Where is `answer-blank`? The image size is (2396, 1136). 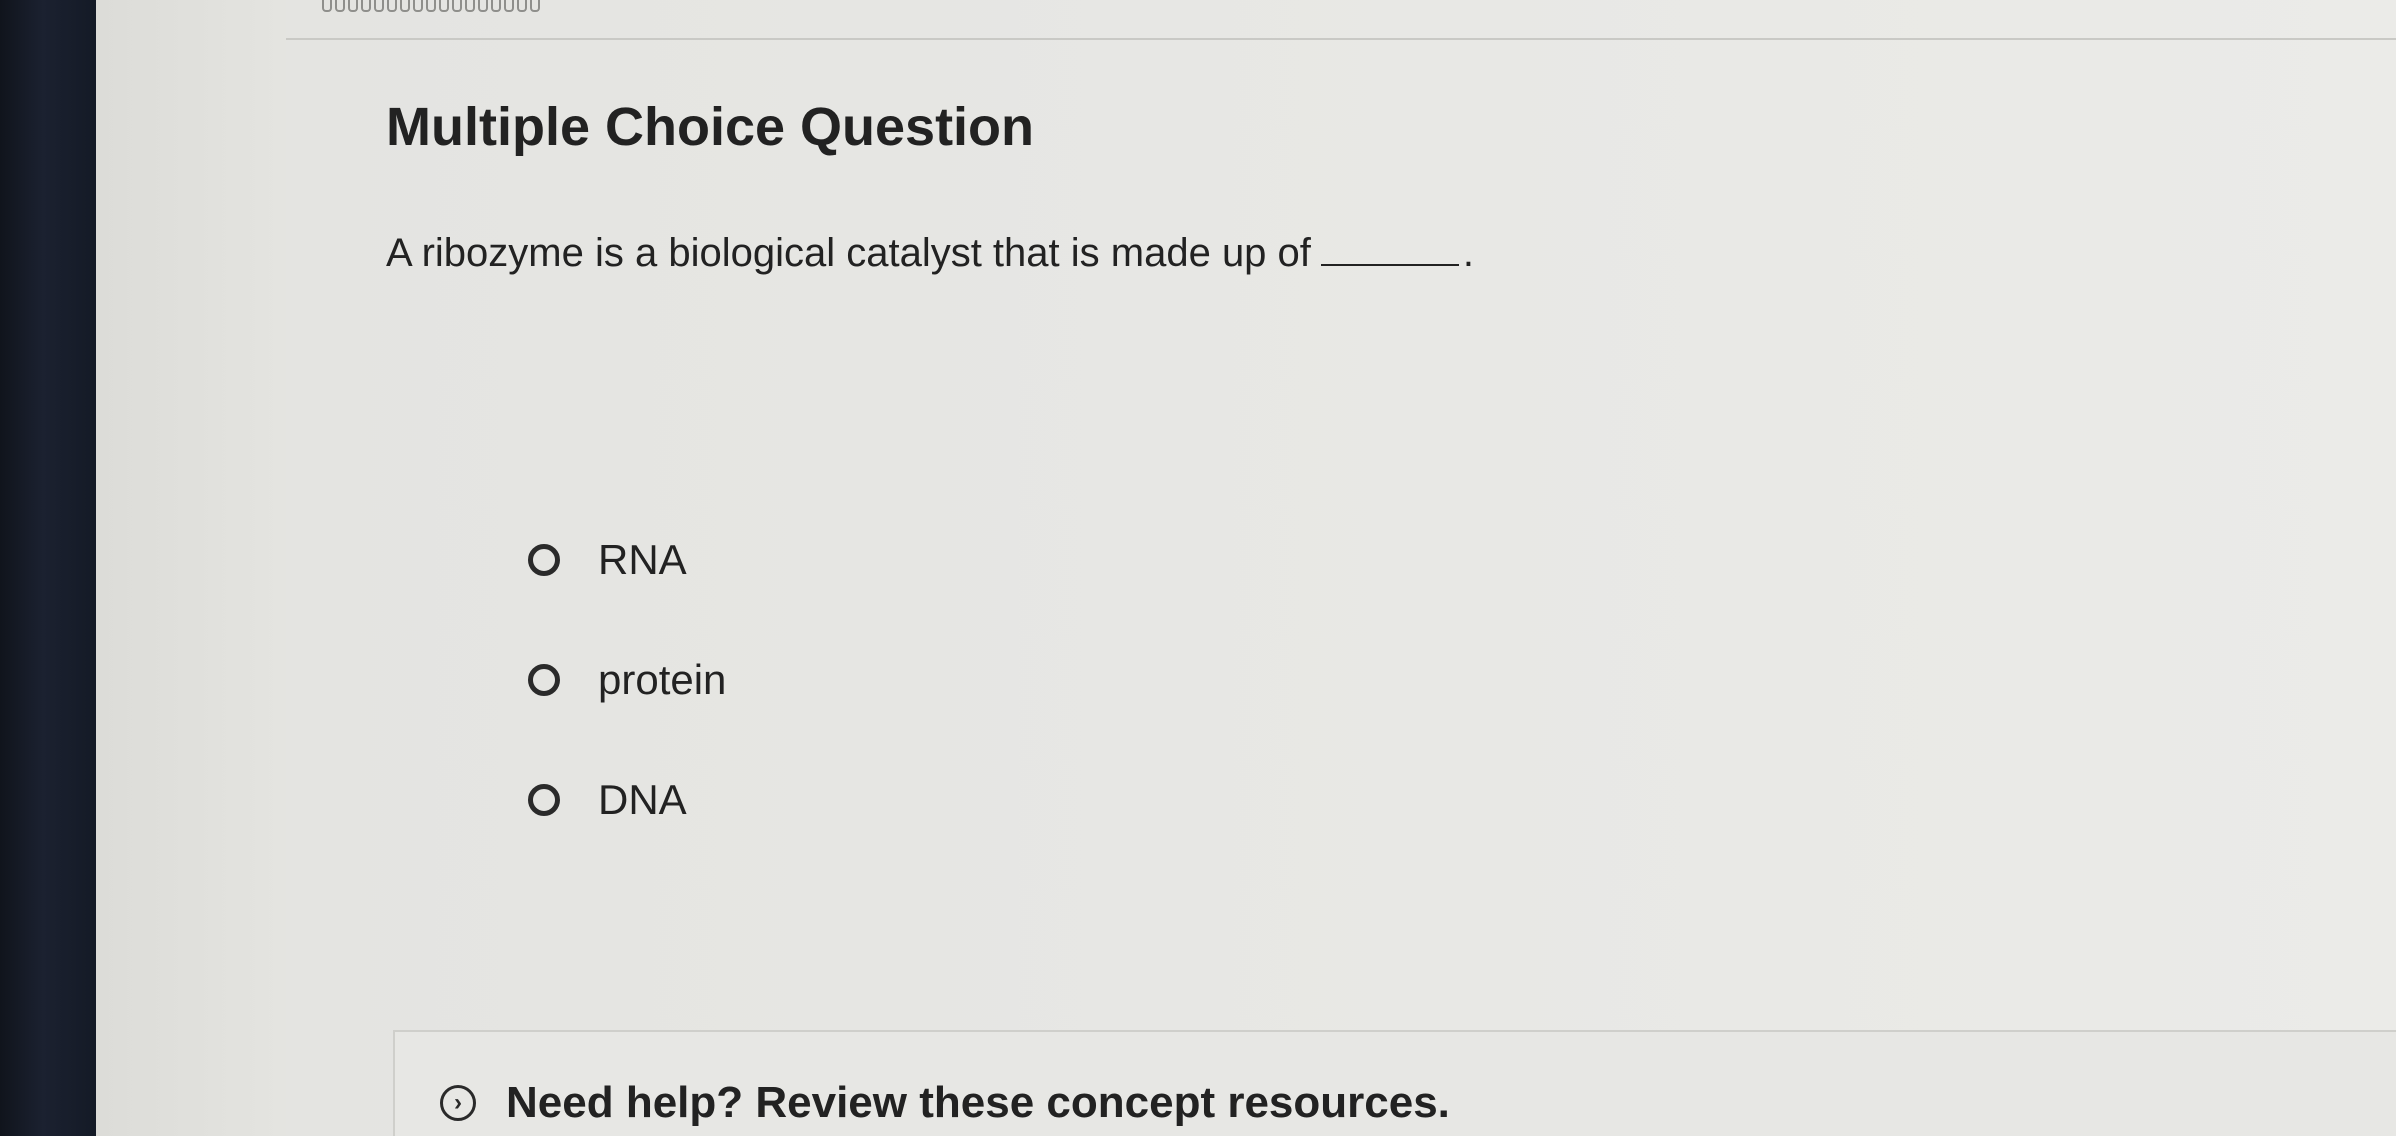
answer-blank is located at coordinates (1389, 248).